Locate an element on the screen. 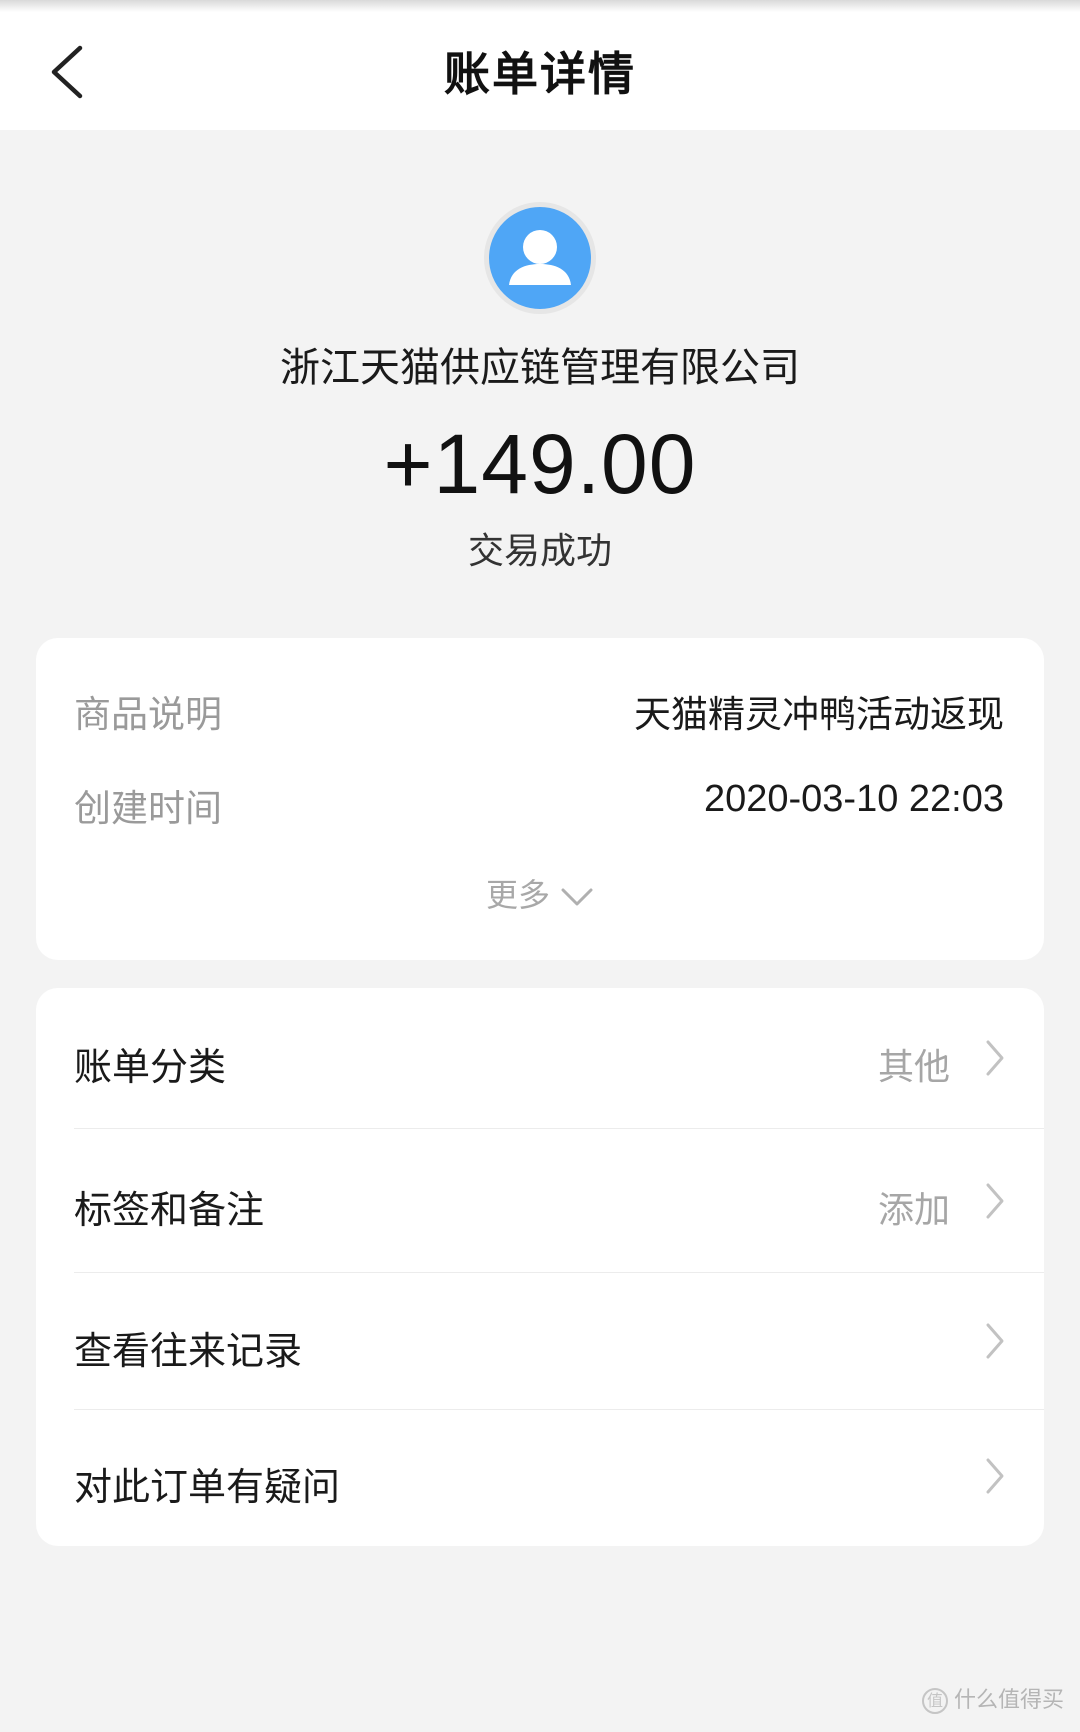 This screenshot has width=1080, height=1732. transaction-amount: +149.00 is located at coordinates (540, 464).